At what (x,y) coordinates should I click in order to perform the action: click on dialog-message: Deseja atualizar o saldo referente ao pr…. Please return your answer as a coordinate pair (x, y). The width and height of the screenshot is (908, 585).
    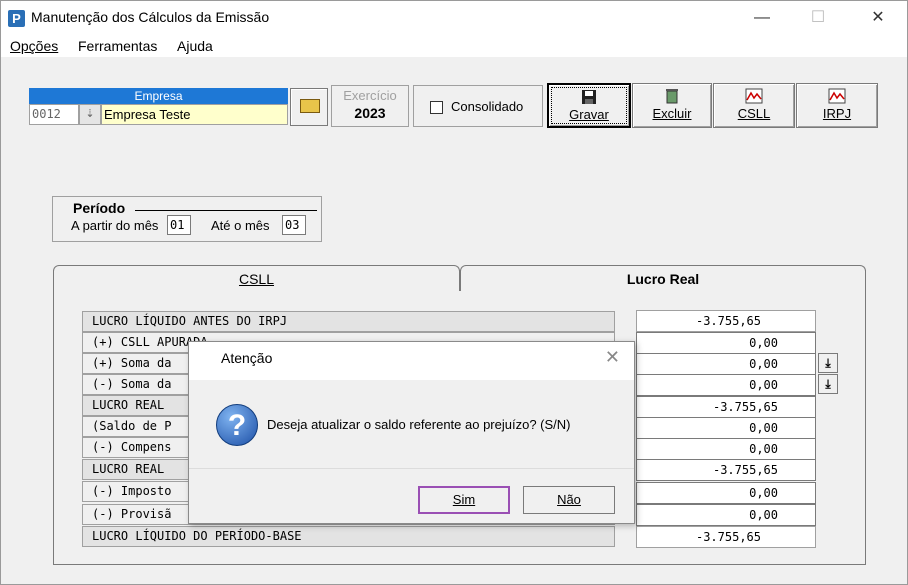
    Looking at the image, I should click on (419, 424).